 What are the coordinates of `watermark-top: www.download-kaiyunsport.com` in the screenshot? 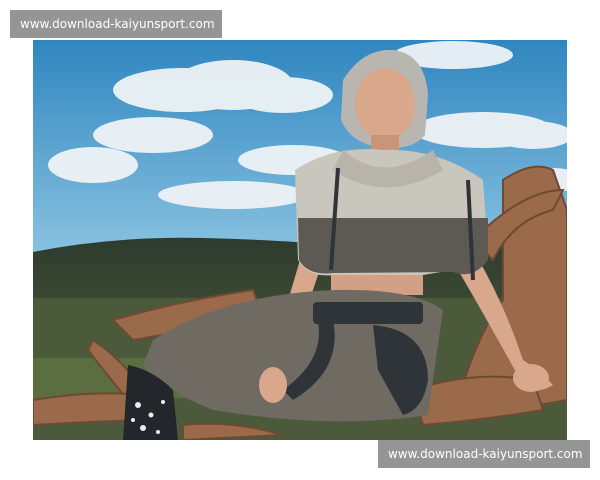 It's located at (116, 24).